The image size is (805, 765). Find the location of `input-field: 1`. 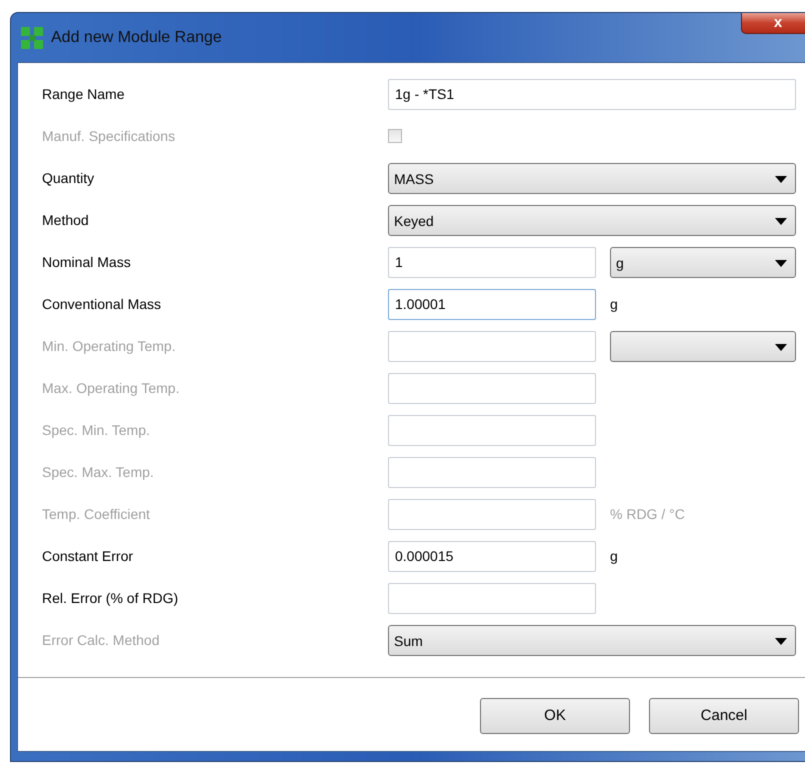

input-field: 1 is located at coordinates (492, 262).